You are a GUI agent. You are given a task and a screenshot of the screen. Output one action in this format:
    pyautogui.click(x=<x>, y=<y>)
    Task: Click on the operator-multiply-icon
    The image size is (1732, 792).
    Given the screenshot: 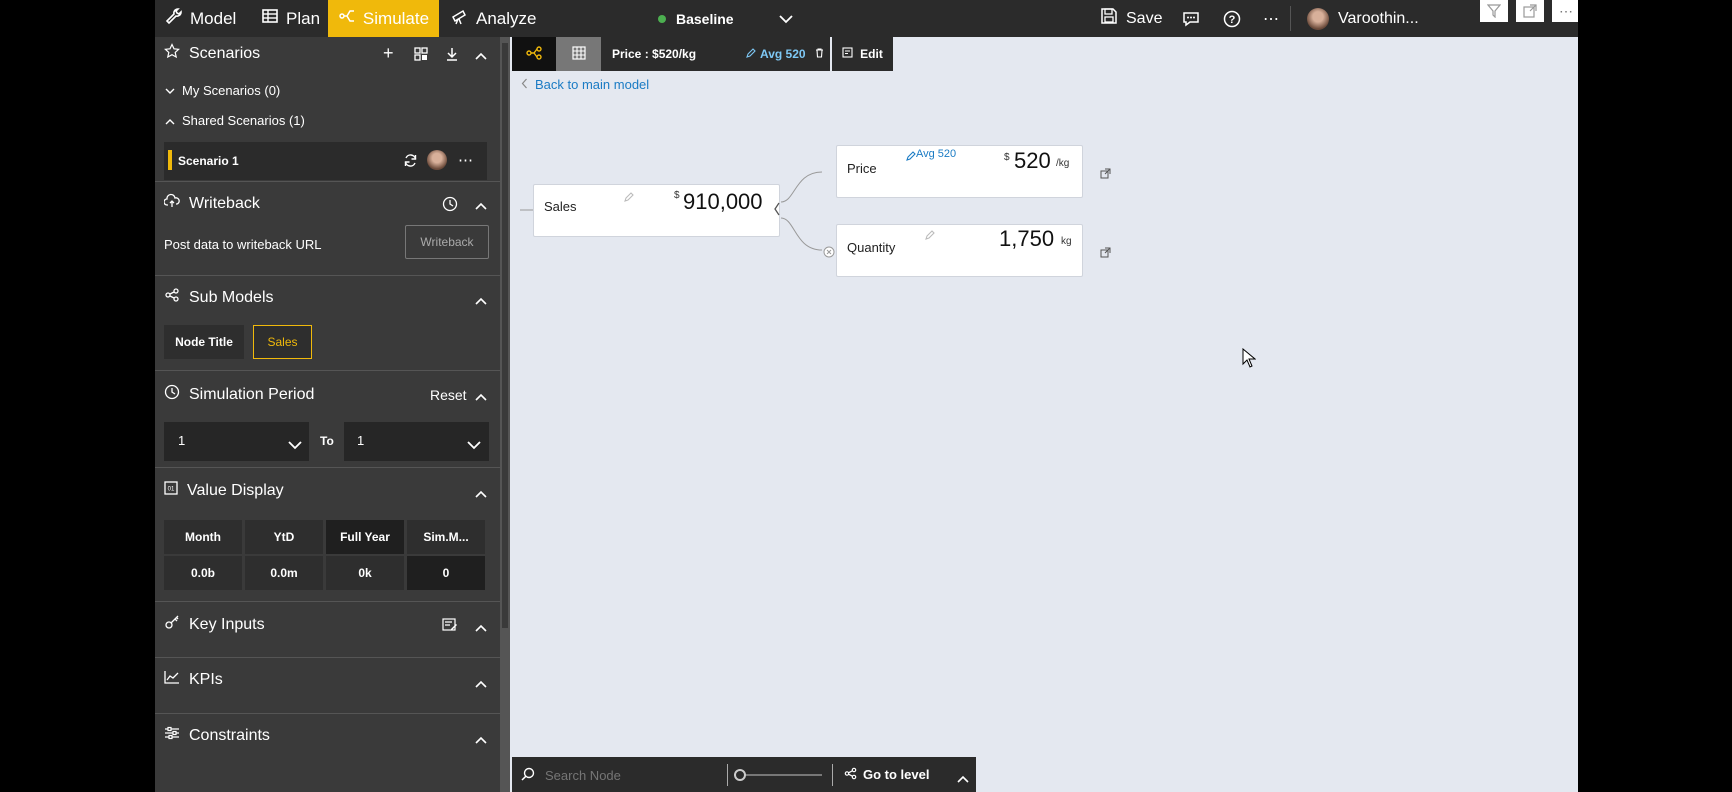 What is the action you would take?
    pyautogui.click(x=829, y=254)
    